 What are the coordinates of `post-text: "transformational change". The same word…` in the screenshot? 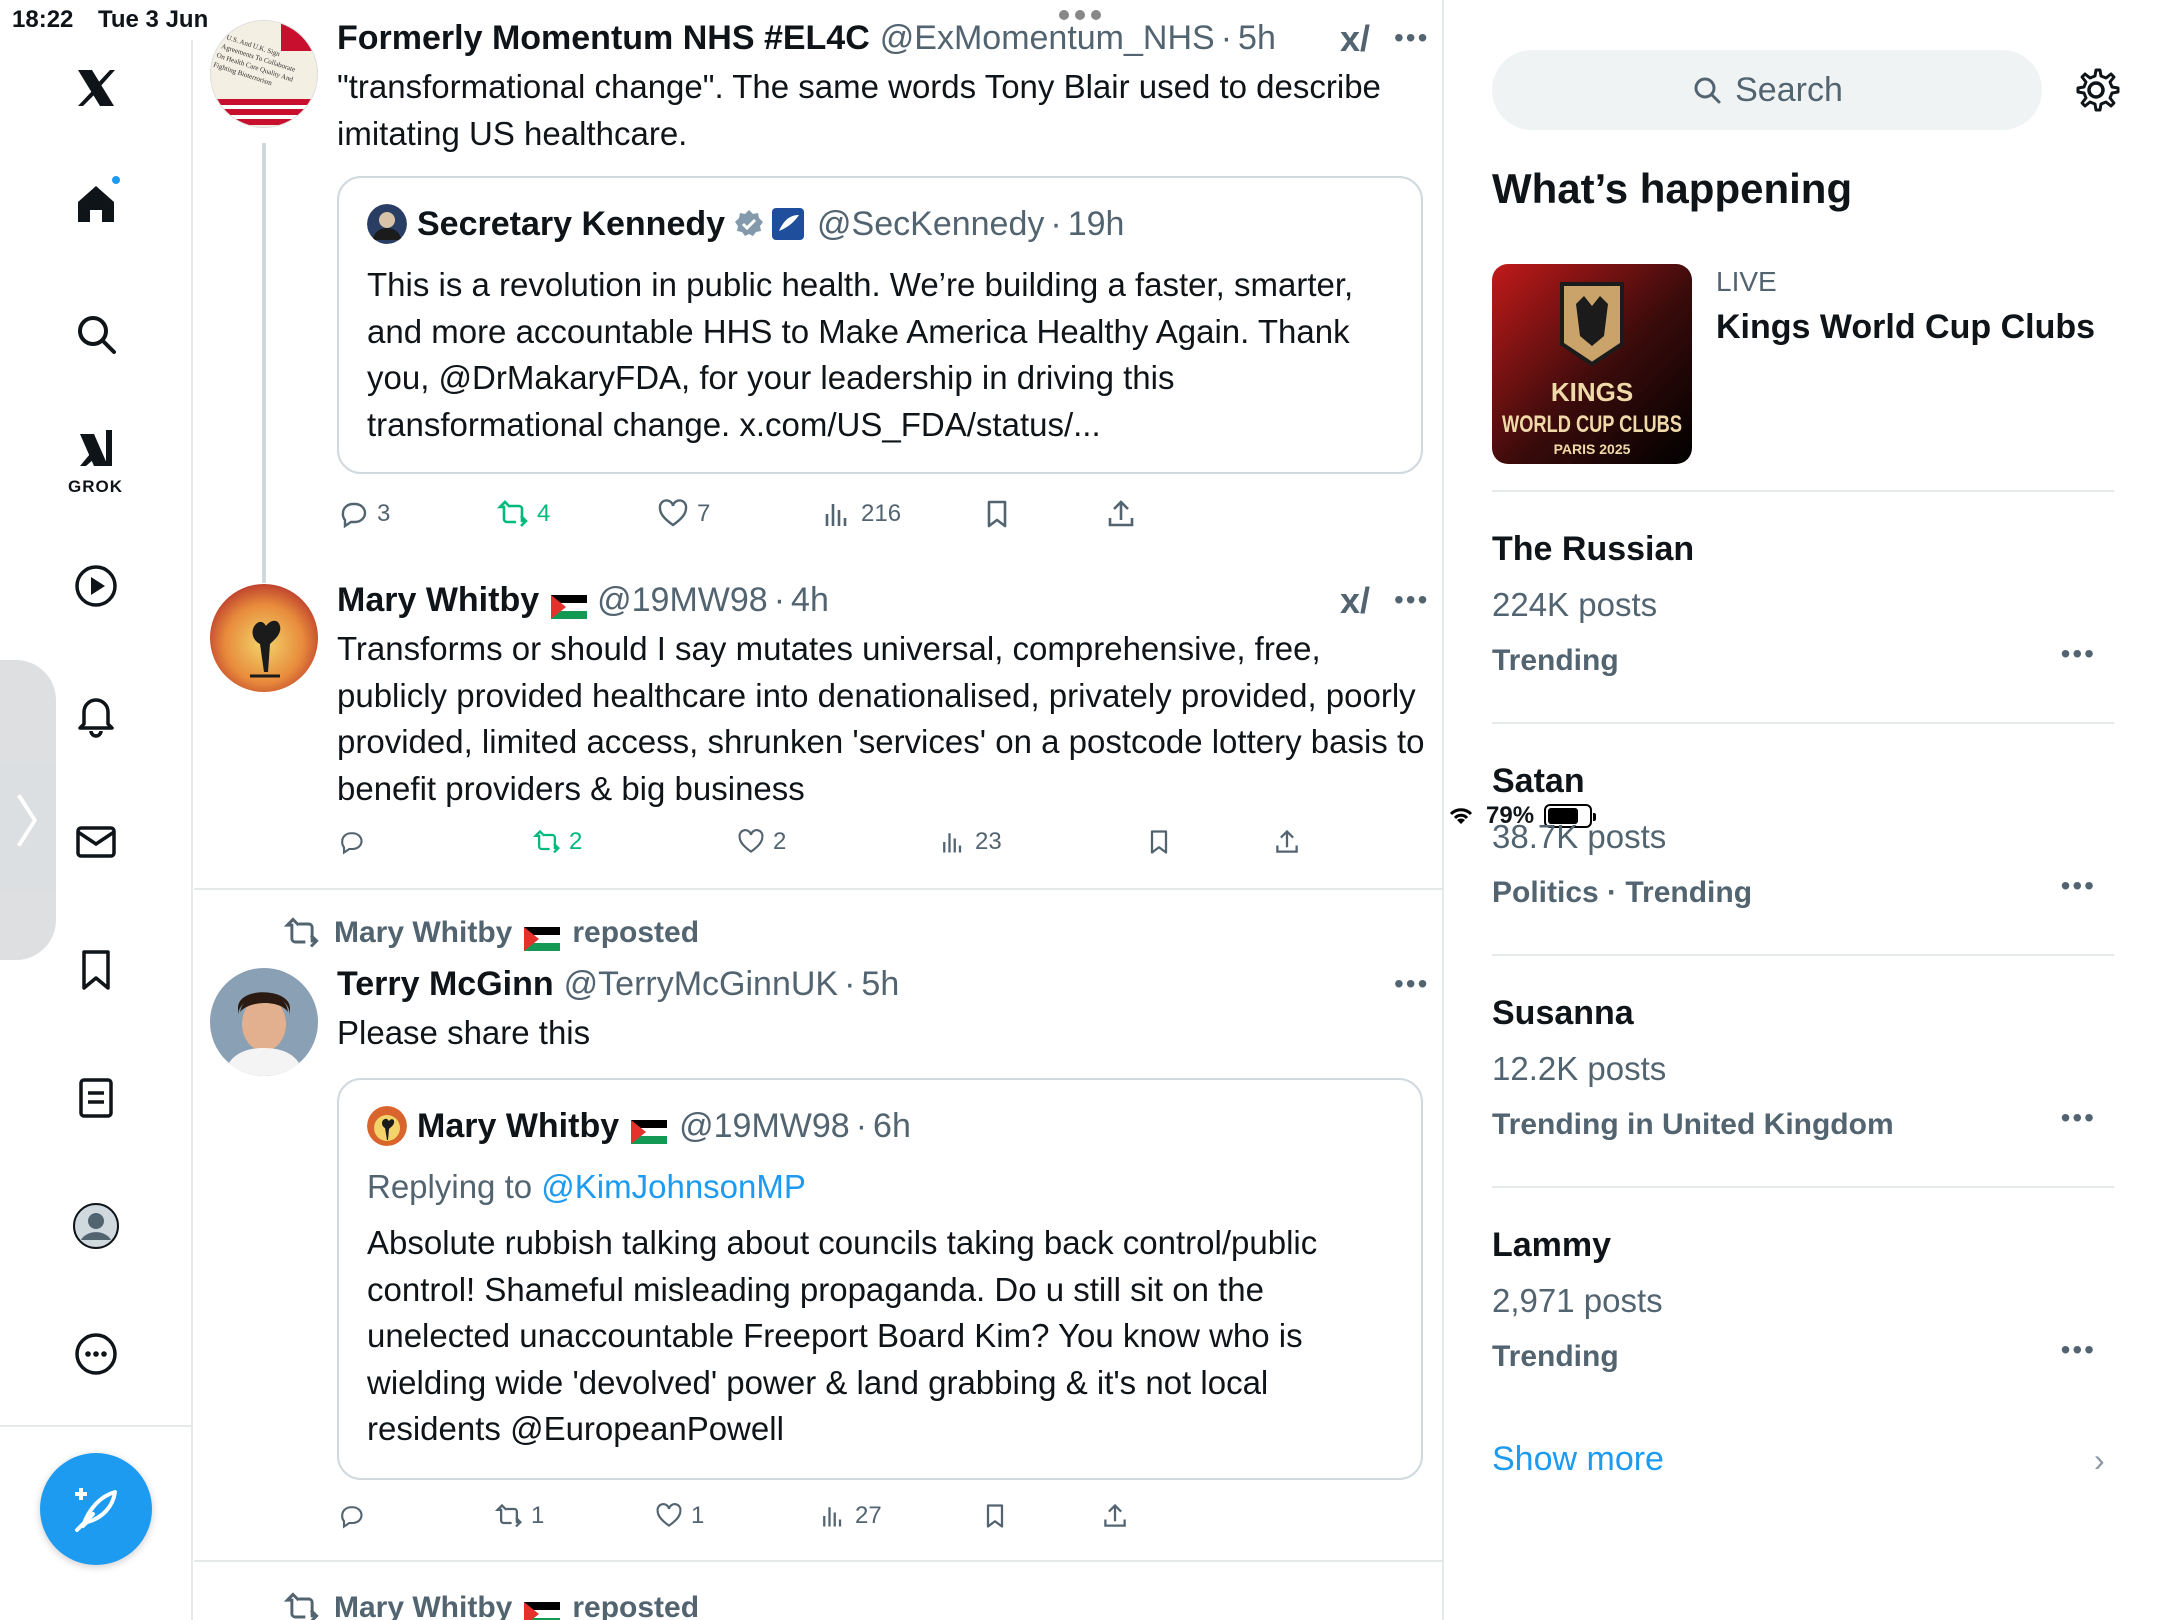 It's located at (859, 110).